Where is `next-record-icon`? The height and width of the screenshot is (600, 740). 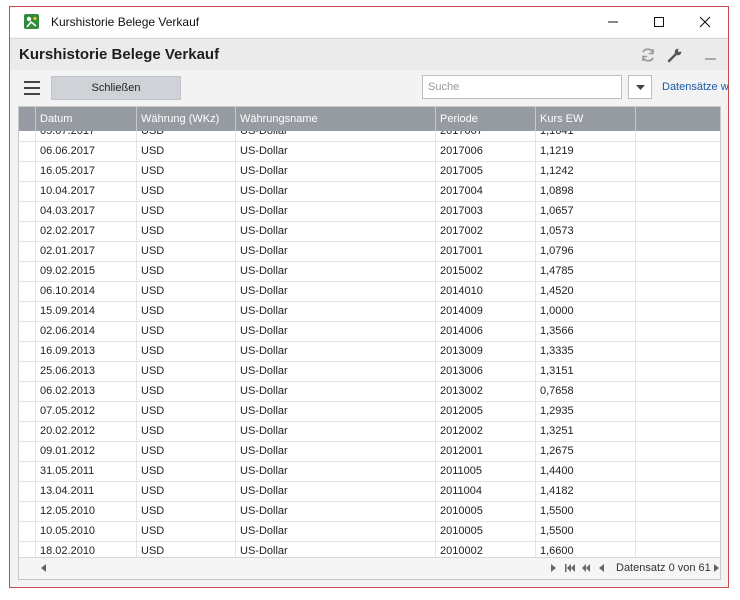
next-record-icon is located at coordinates (717, 568).